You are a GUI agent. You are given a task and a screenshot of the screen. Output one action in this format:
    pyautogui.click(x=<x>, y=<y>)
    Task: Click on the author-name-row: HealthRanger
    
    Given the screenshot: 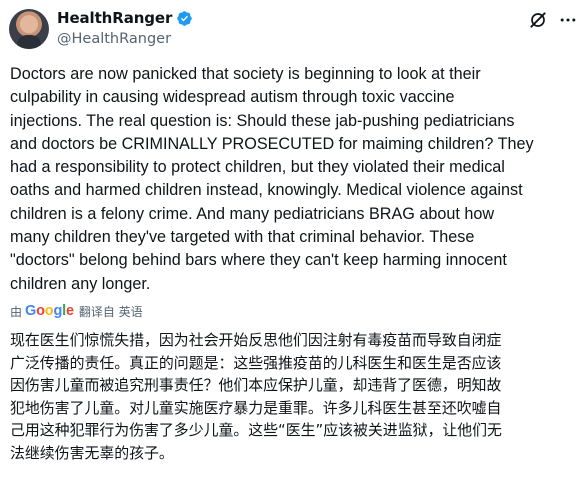 What is the action you would take?
    pyautogui.click(x=125, y=18)
    